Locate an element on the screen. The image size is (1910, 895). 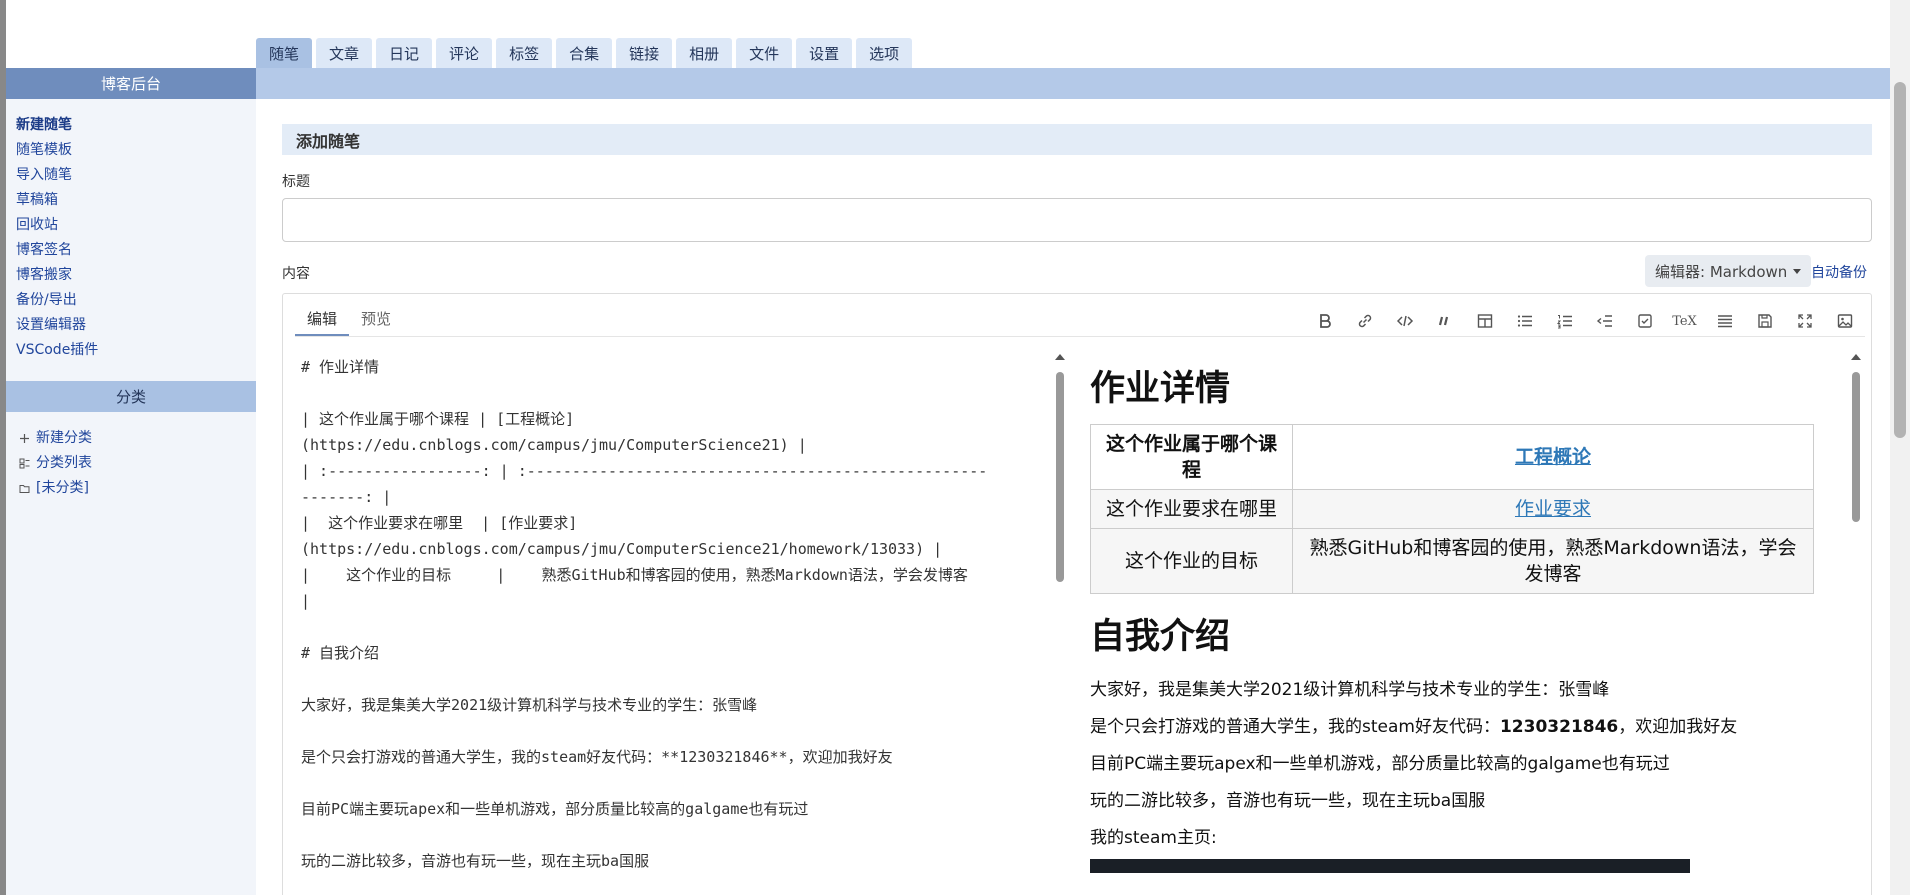
table-row: 这个作业属于哪个课程 工程概论 is located at coordinates (1452, 457).